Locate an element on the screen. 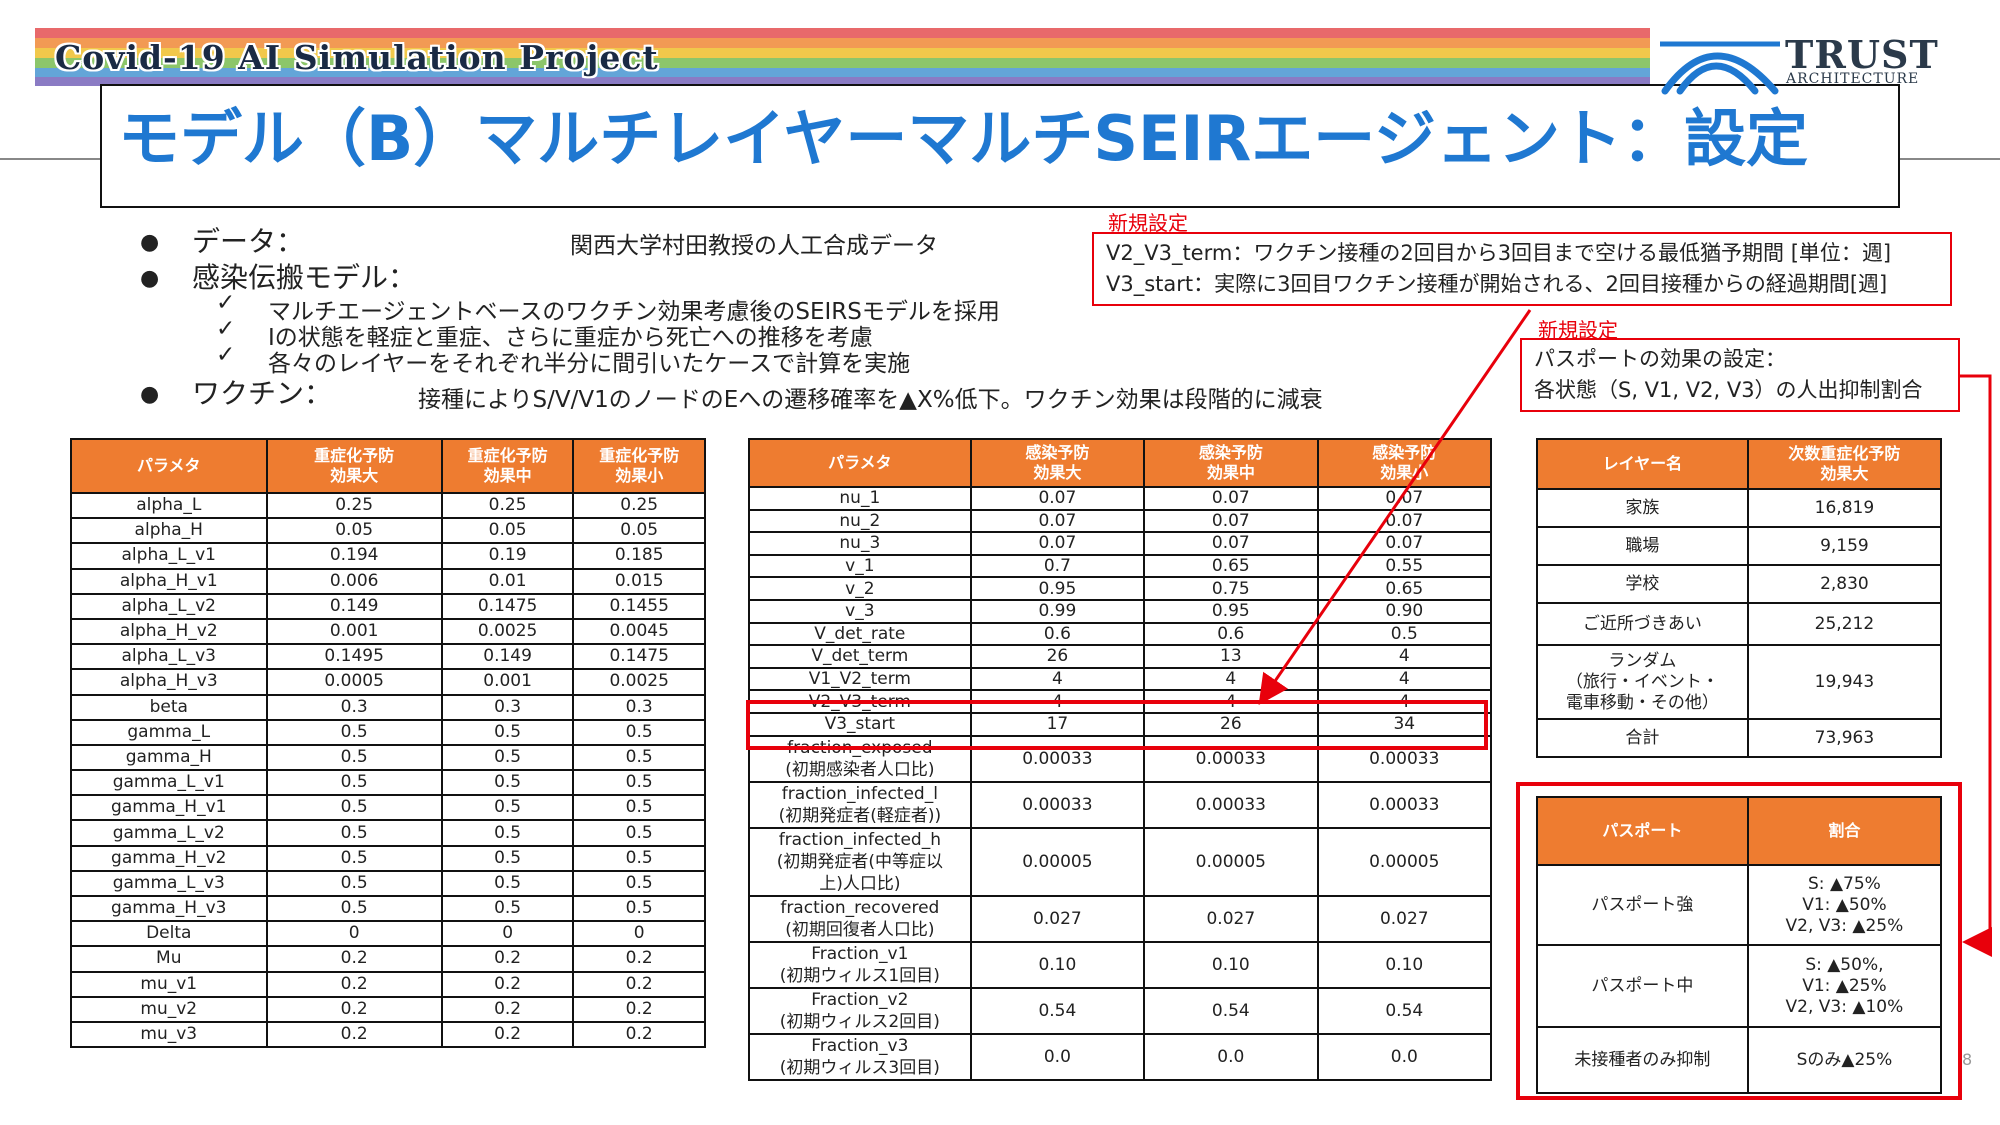  parameter-name-cell: gamma_L_v1 is located at coordinates (169, 783).